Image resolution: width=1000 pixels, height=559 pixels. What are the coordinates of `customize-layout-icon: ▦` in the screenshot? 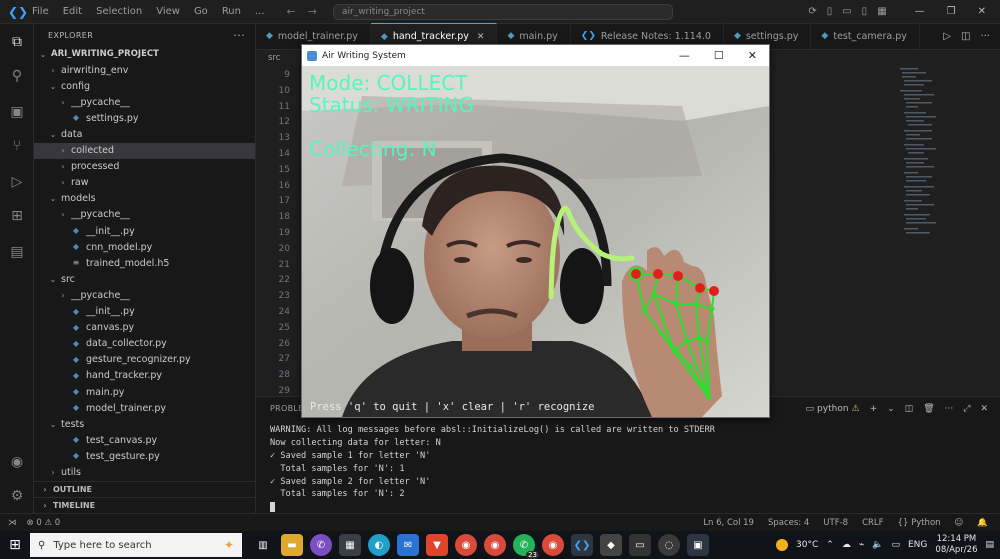 It's located at (881, 11).